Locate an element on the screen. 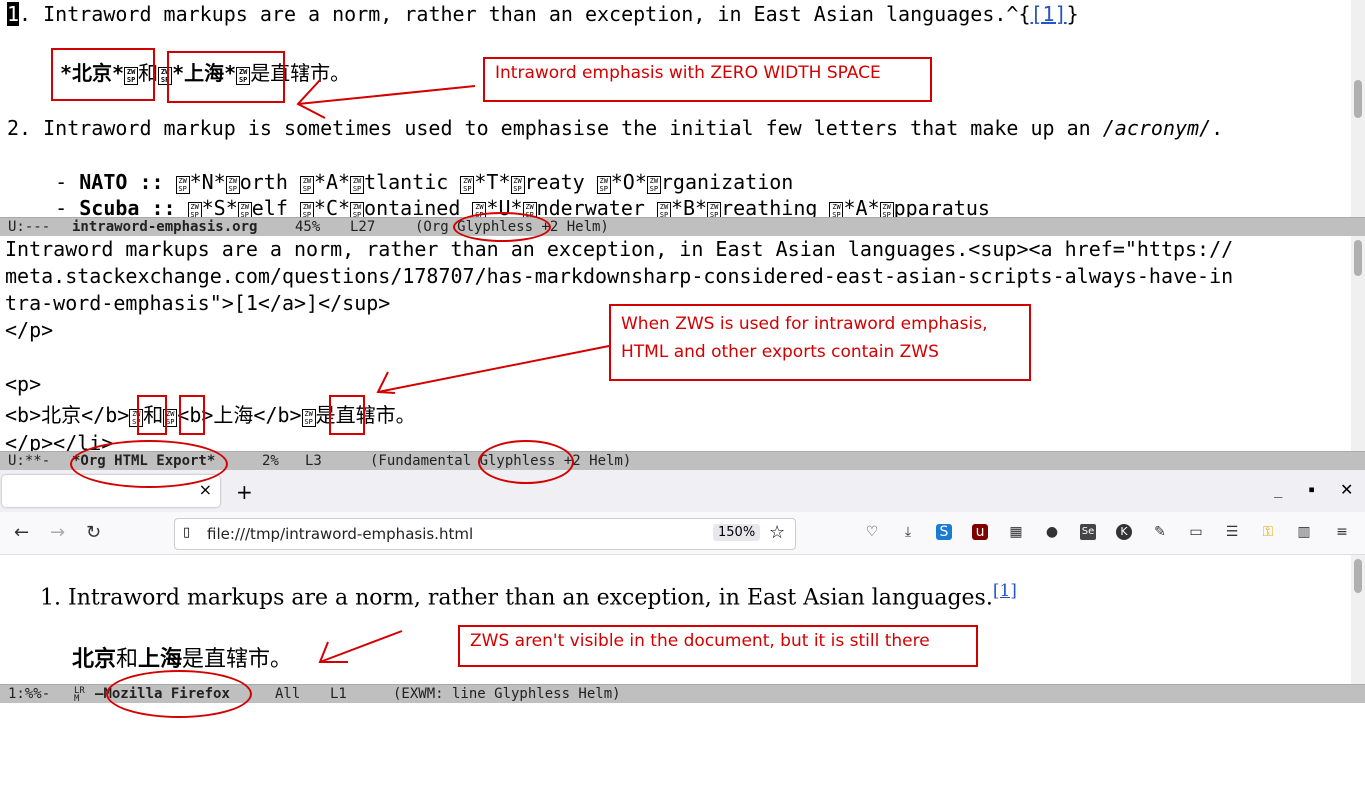 The image size is (1365, 811). key-icon: ⚿ is located at coordinates (1268, 532).